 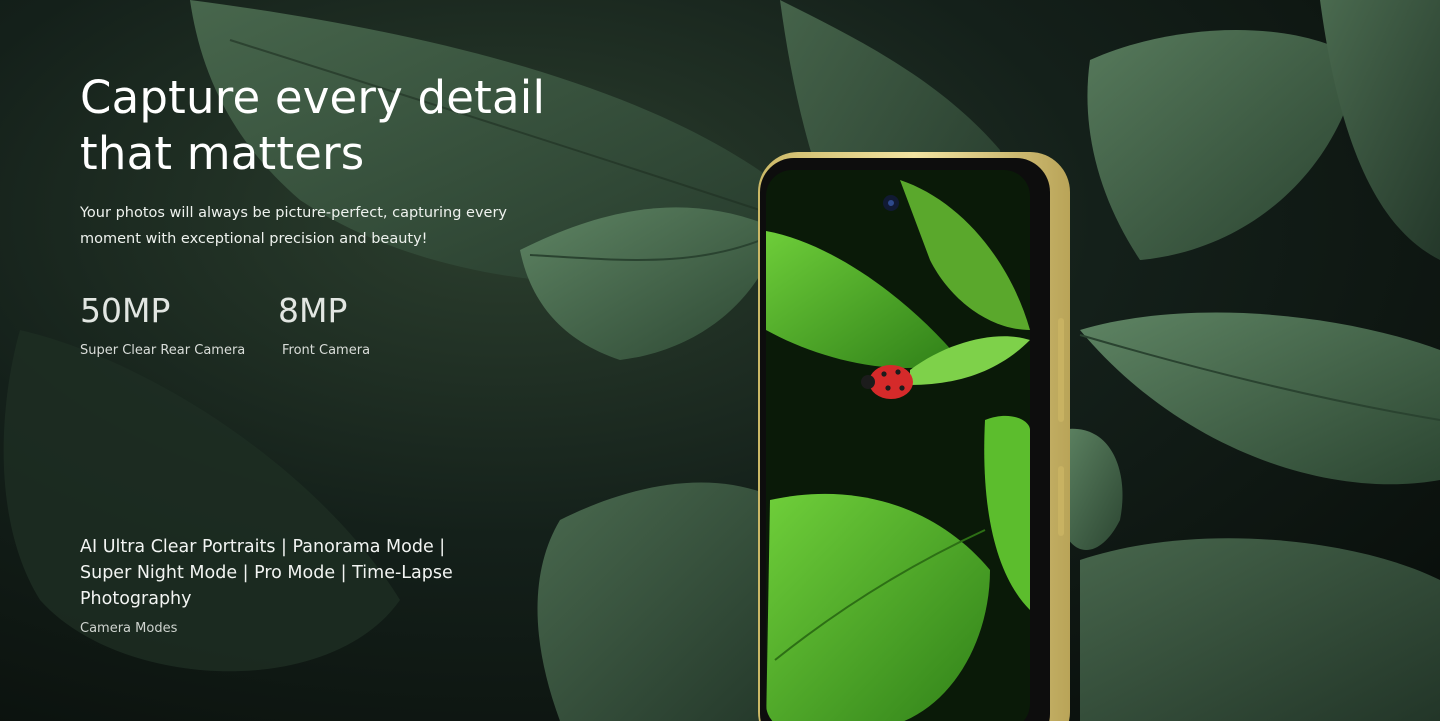 I want to click on spec-front-camera: 8MP Front Camera, so click(x=324, y=325).